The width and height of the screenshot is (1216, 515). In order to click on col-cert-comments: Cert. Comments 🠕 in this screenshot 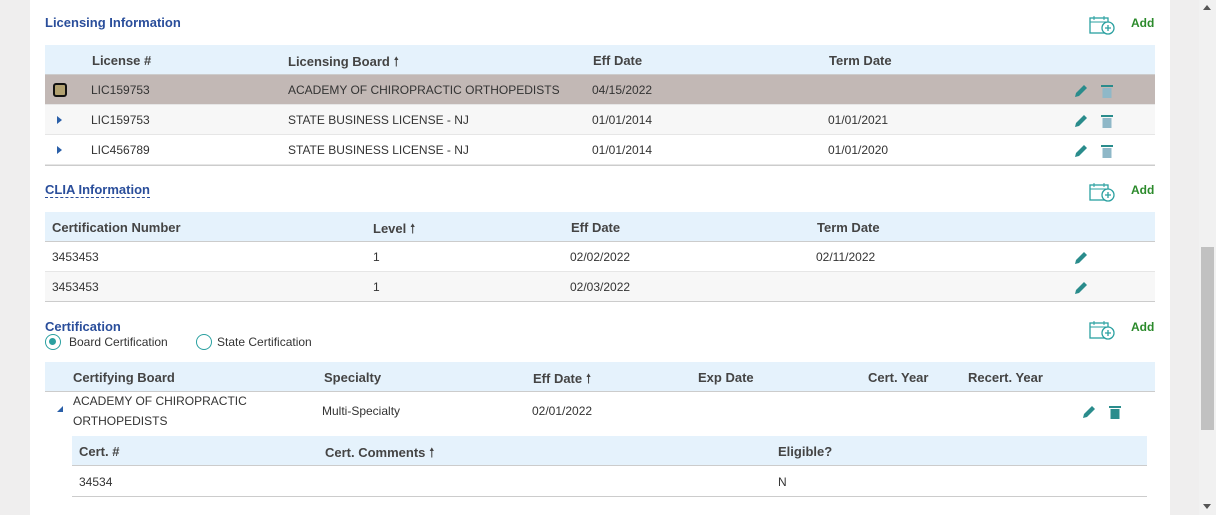, I will do `click(380, 455)`.